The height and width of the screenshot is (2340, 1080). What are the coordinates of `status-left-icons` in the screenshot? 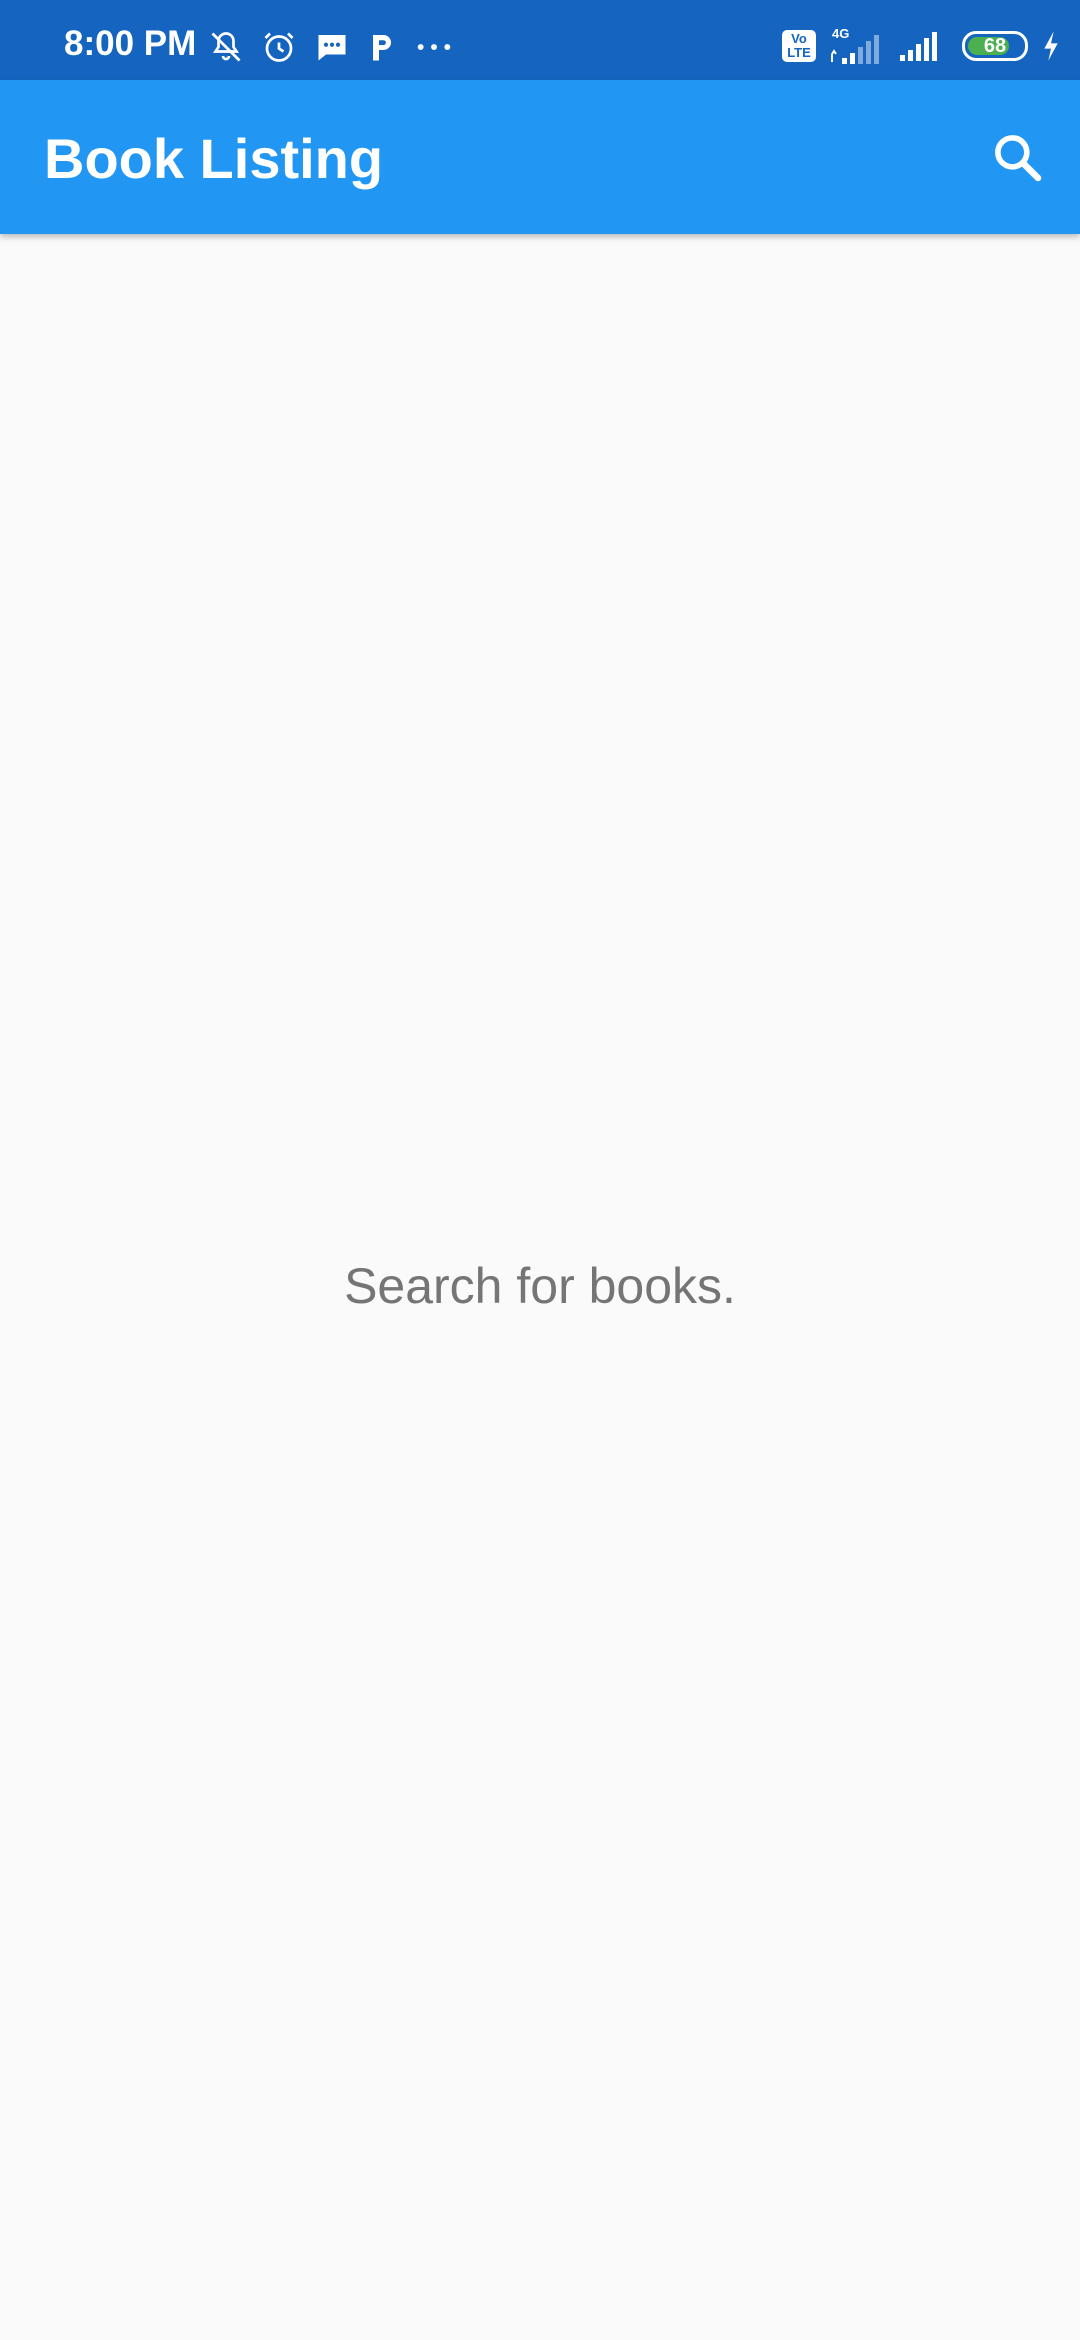 It's located at (339, 47).